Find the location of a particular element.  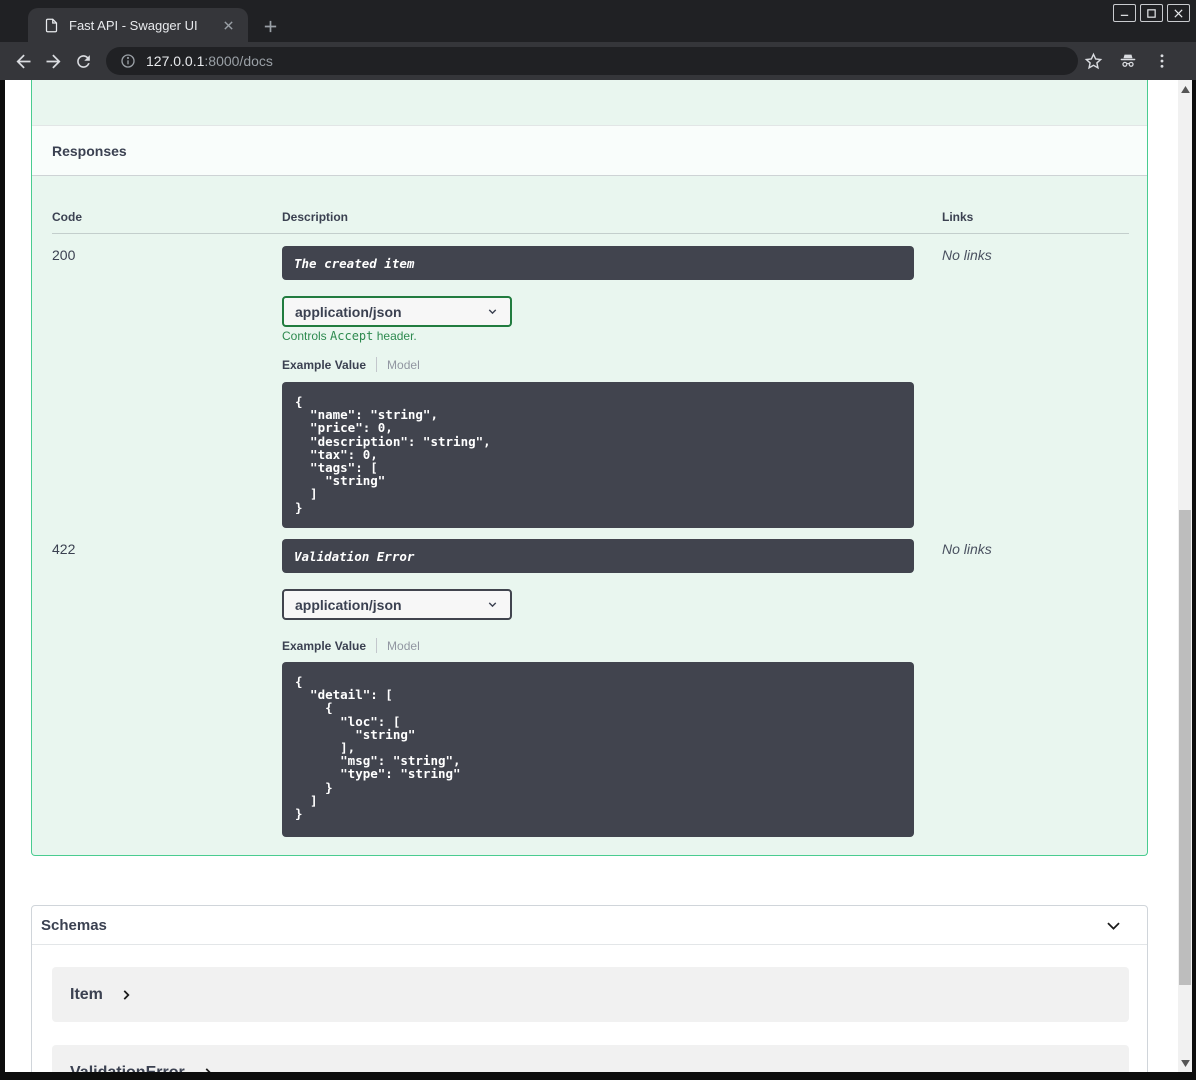

scrollbar-thumb is located at coordinates (1185, 747).